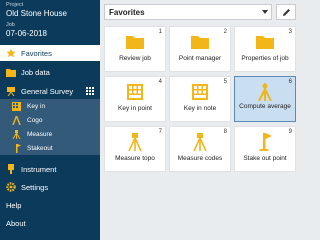 The width and height of the screenshot is (320, 240). Describe the element at coordinates (26, 33) in the screenshot. I see `job-name: 07-06-2018` at that location.